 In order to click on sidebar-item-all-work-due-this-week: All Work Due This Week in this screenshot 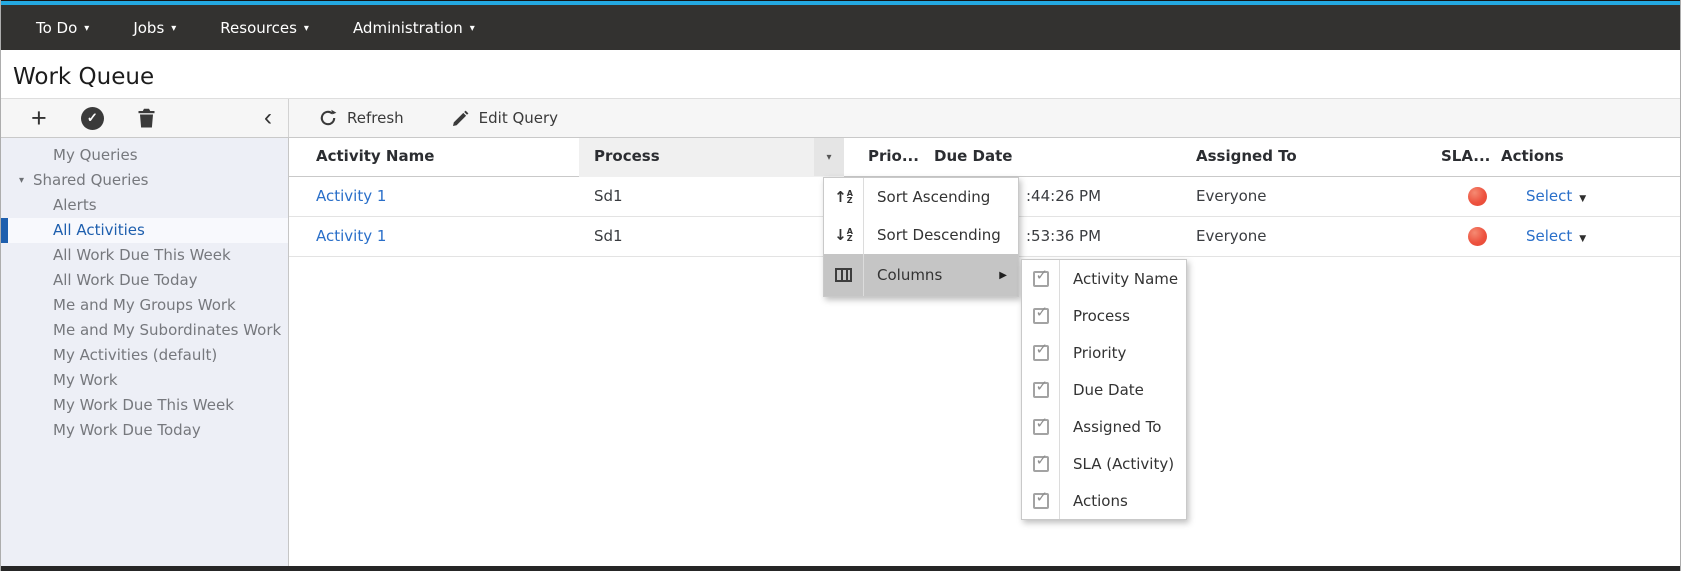, I will do `click(144, 255)`.